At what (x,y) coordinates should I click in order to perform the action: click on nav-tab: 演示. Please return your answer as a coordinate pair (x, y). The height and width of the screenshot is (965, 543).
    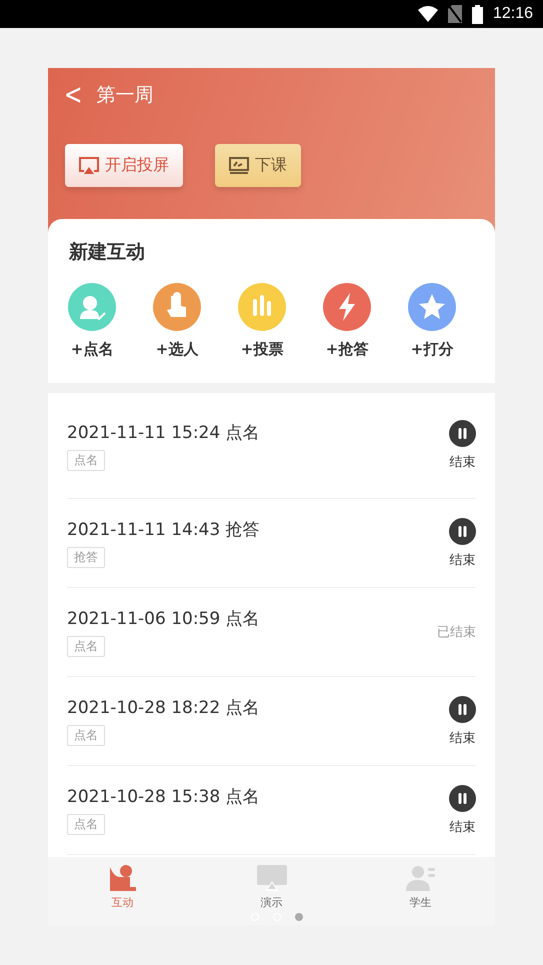
    Looking at the image, I should click on (272, 887).